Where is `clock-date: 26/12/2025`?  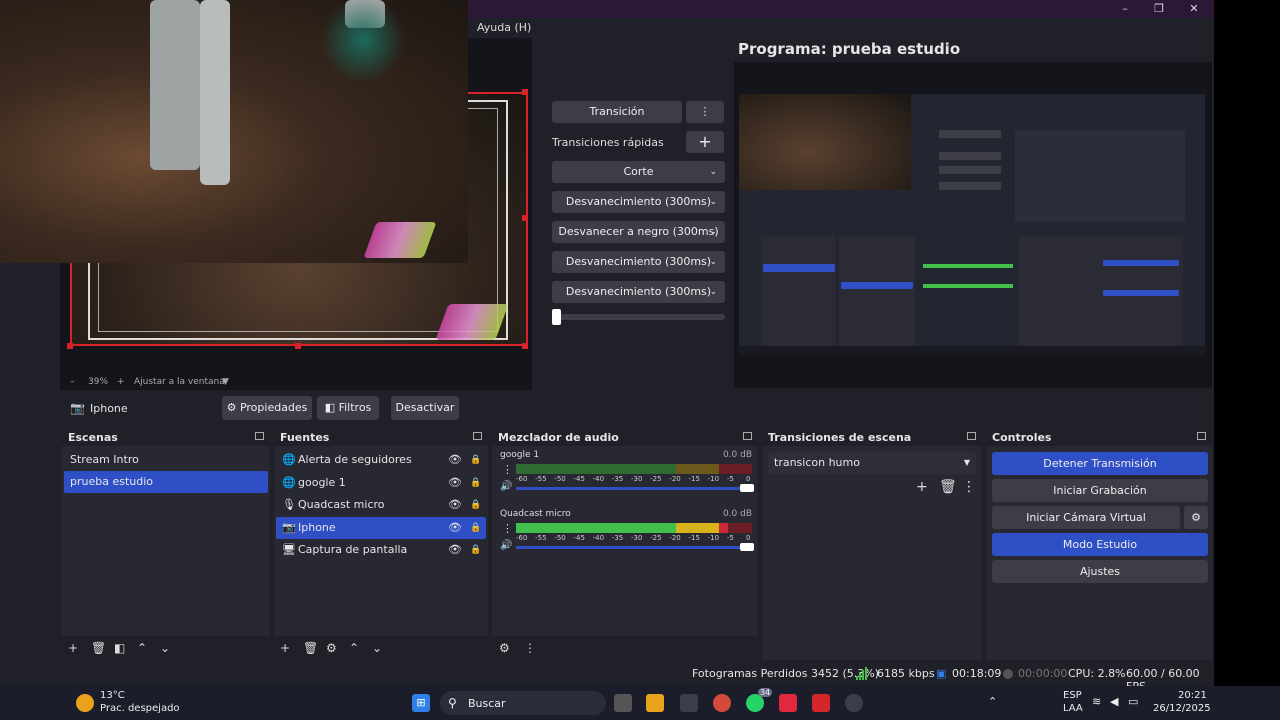 clock-date: 26/12/2025 is located at coordinates (1182, 708).